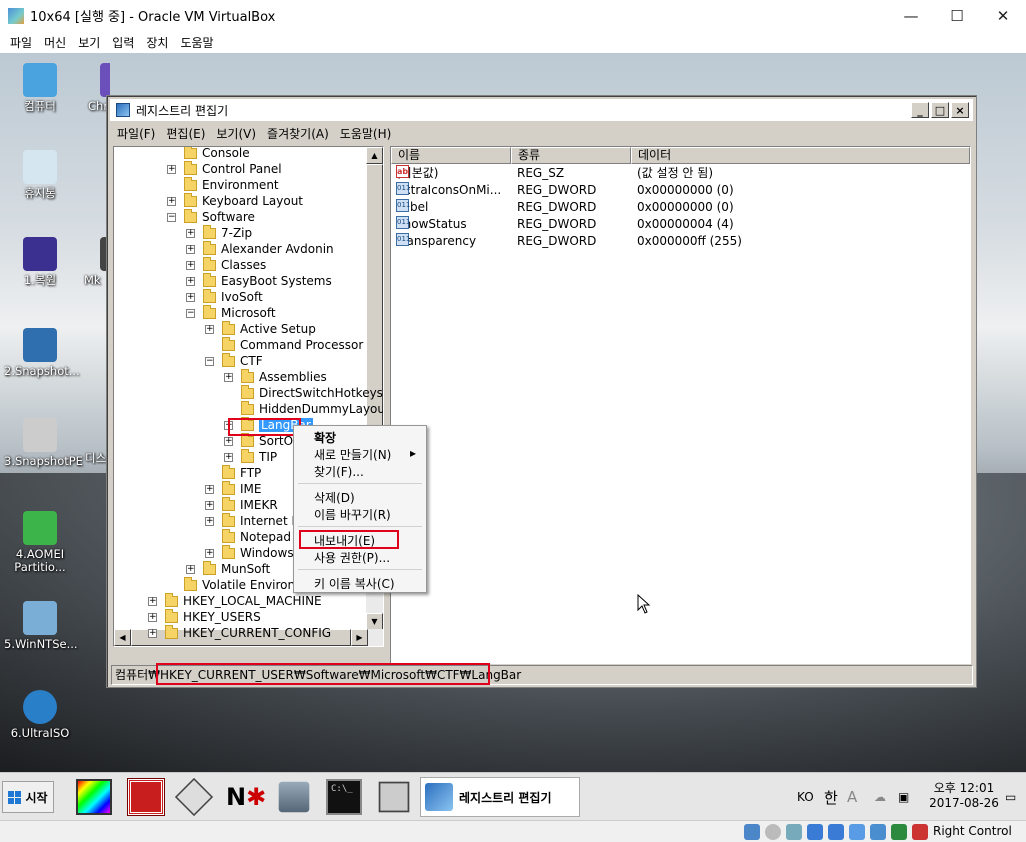  What do you see at coordinates (752, 832) in the screenshot?
I see `hdd-status-icon` at bounding box center [752, 832].